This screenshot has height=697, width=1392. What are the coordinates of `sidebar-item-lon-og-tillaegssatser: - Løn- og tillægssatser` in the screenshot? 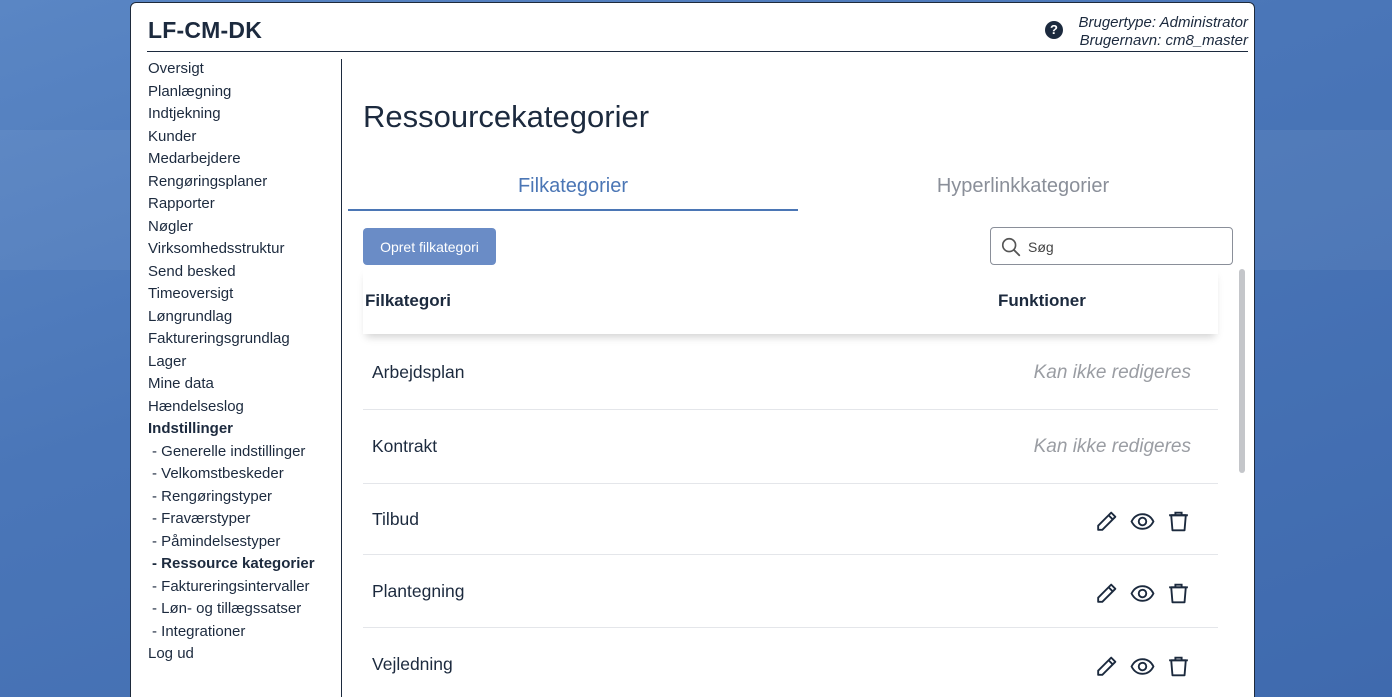 It's located at (245, 609).